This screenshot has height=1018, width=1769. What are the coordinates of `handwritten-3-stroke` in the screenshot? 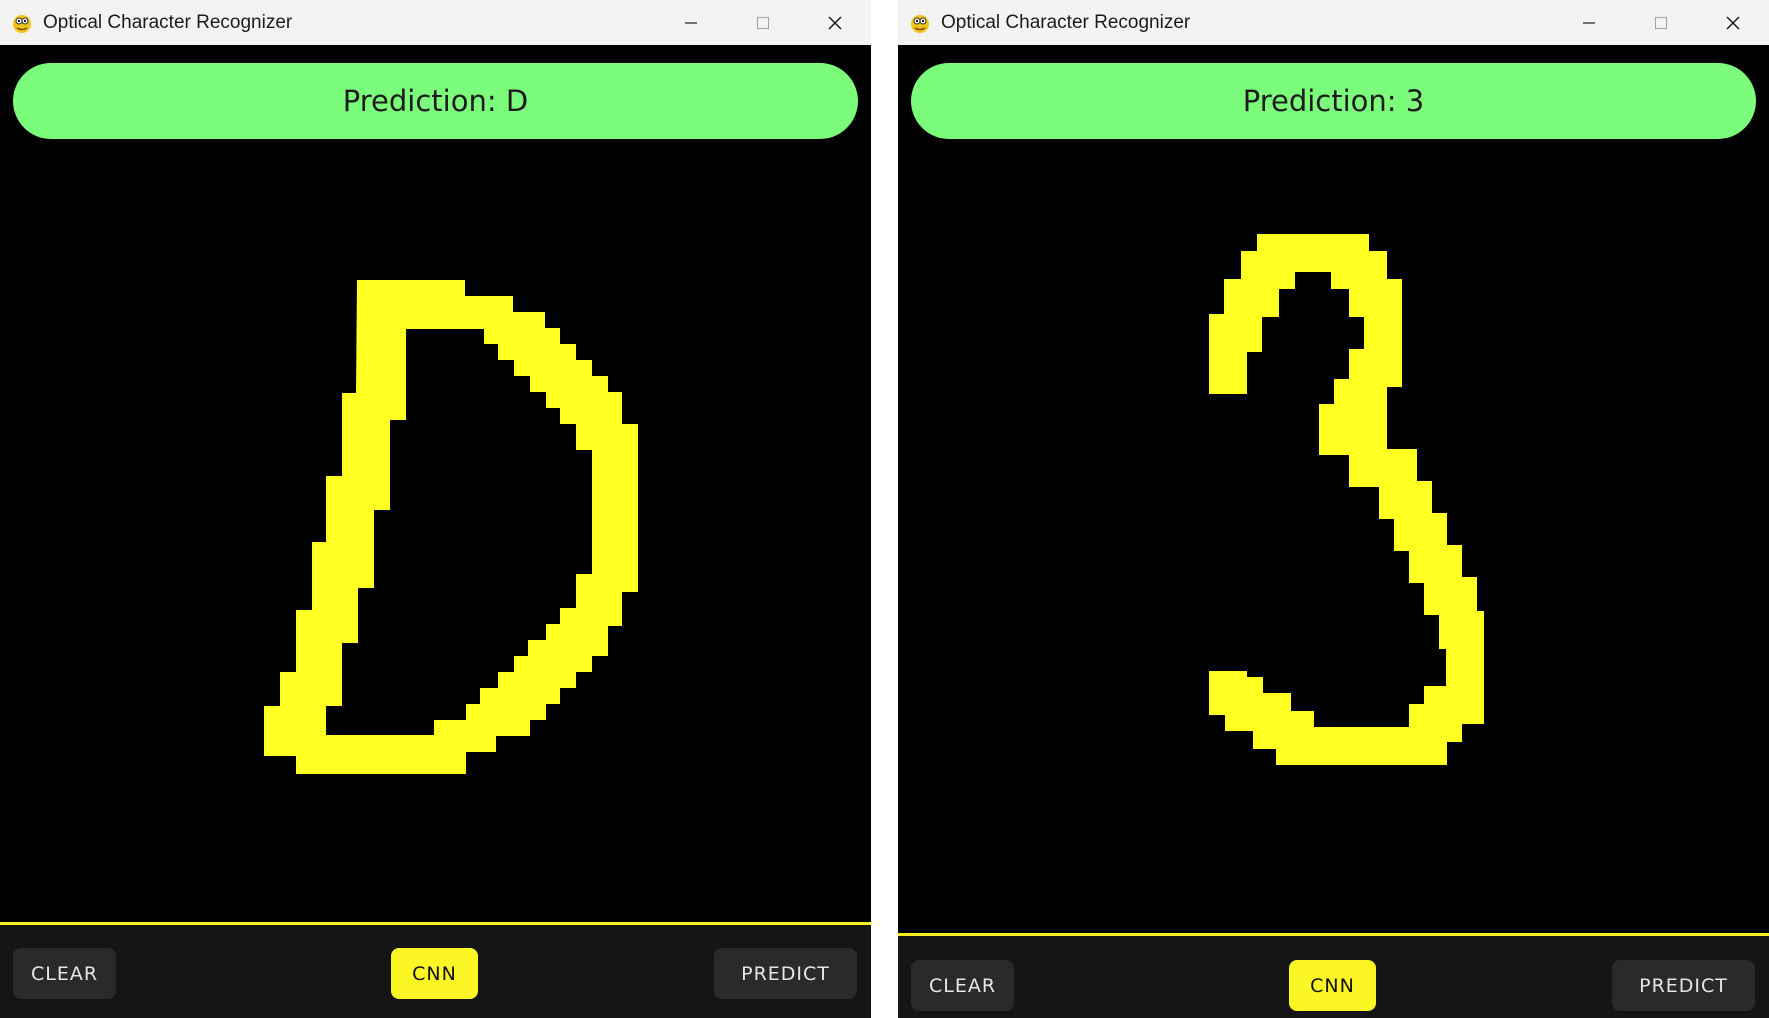 It's located at (1346, 499).